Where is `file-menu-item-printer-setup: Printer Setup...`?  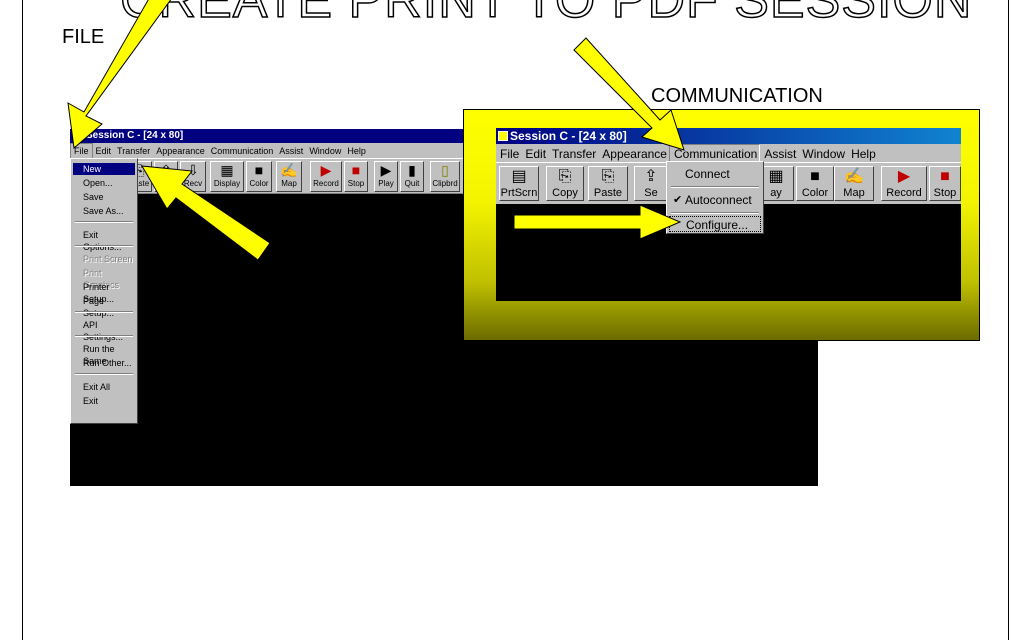
file-menu-item-printer-setup: Printer Setup... is located at coordinates (104, 292).